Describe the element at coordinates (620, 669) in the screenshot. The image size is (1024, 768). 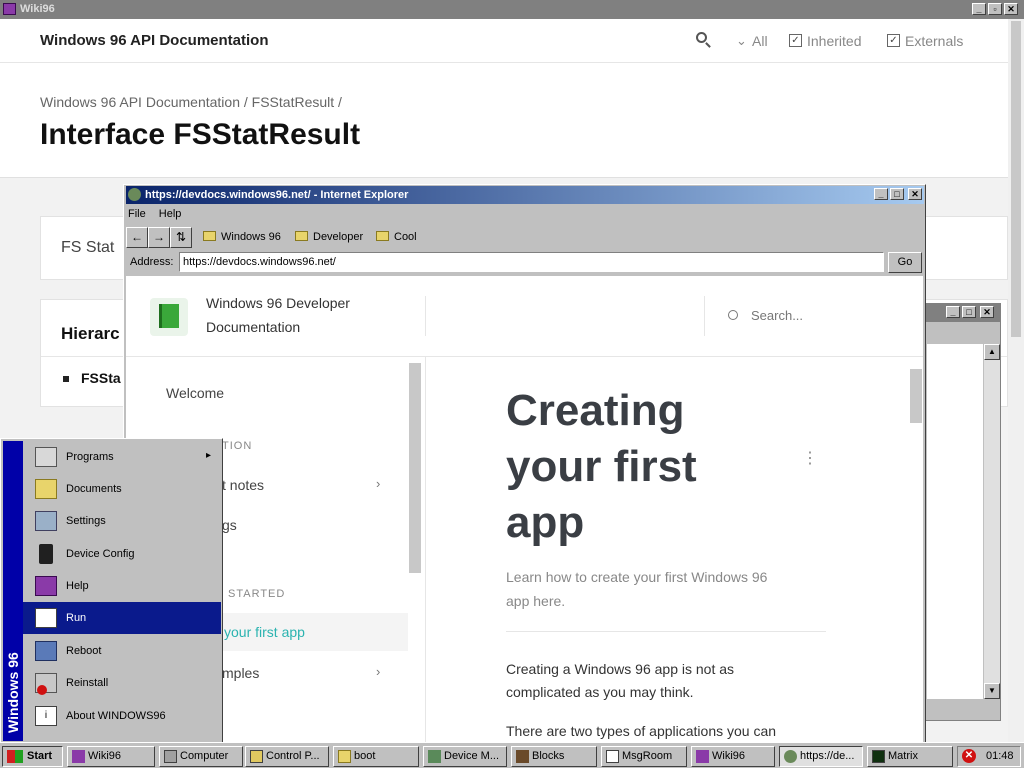
I see `article-para1-line1: Creating a Windows 96 app is not as` at that location.